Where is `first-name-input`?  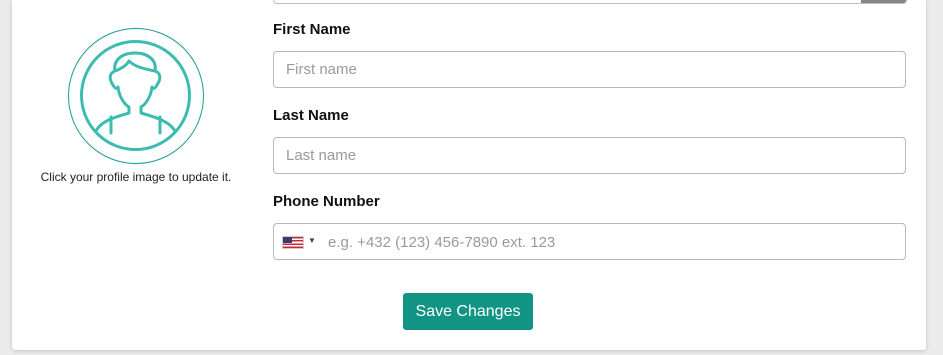
first-name-input is located at coordinates (589, 69).